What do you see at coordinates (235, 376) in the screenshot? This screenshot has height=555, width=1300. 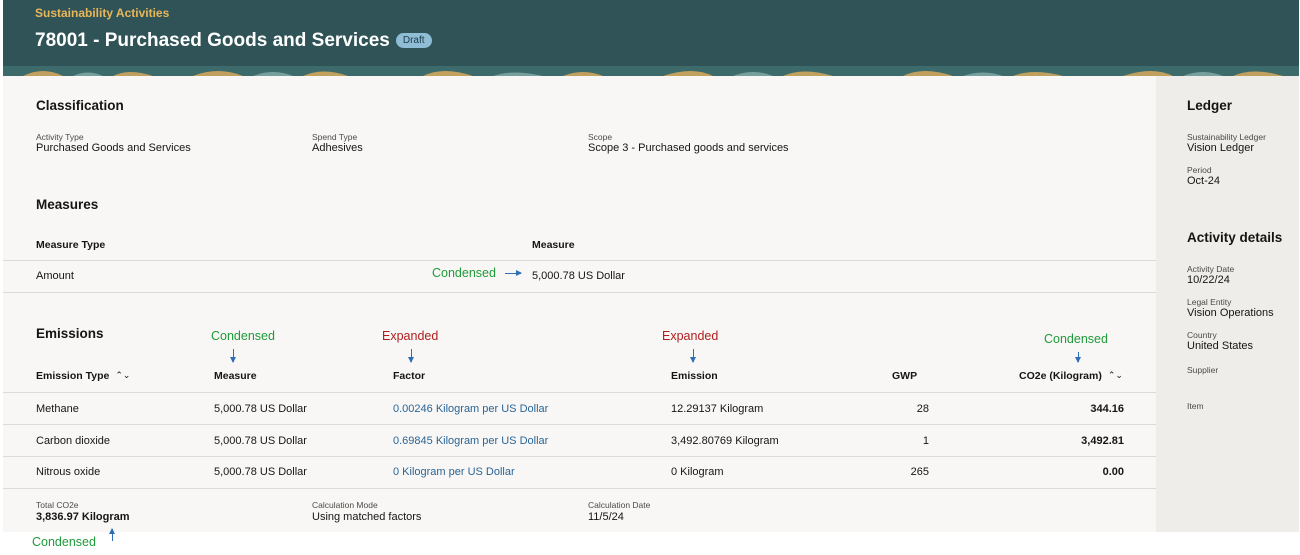 I see `emission-measure-column-header: Measure` at bounding box center [235, 376].